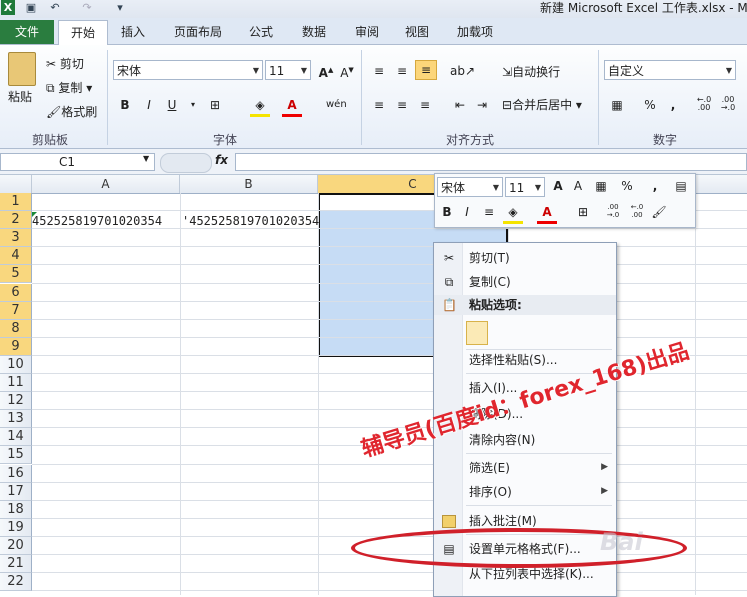  Describe the element at coordinates (16, 202) in the screenshot. I see `row-header: 1` at that location.